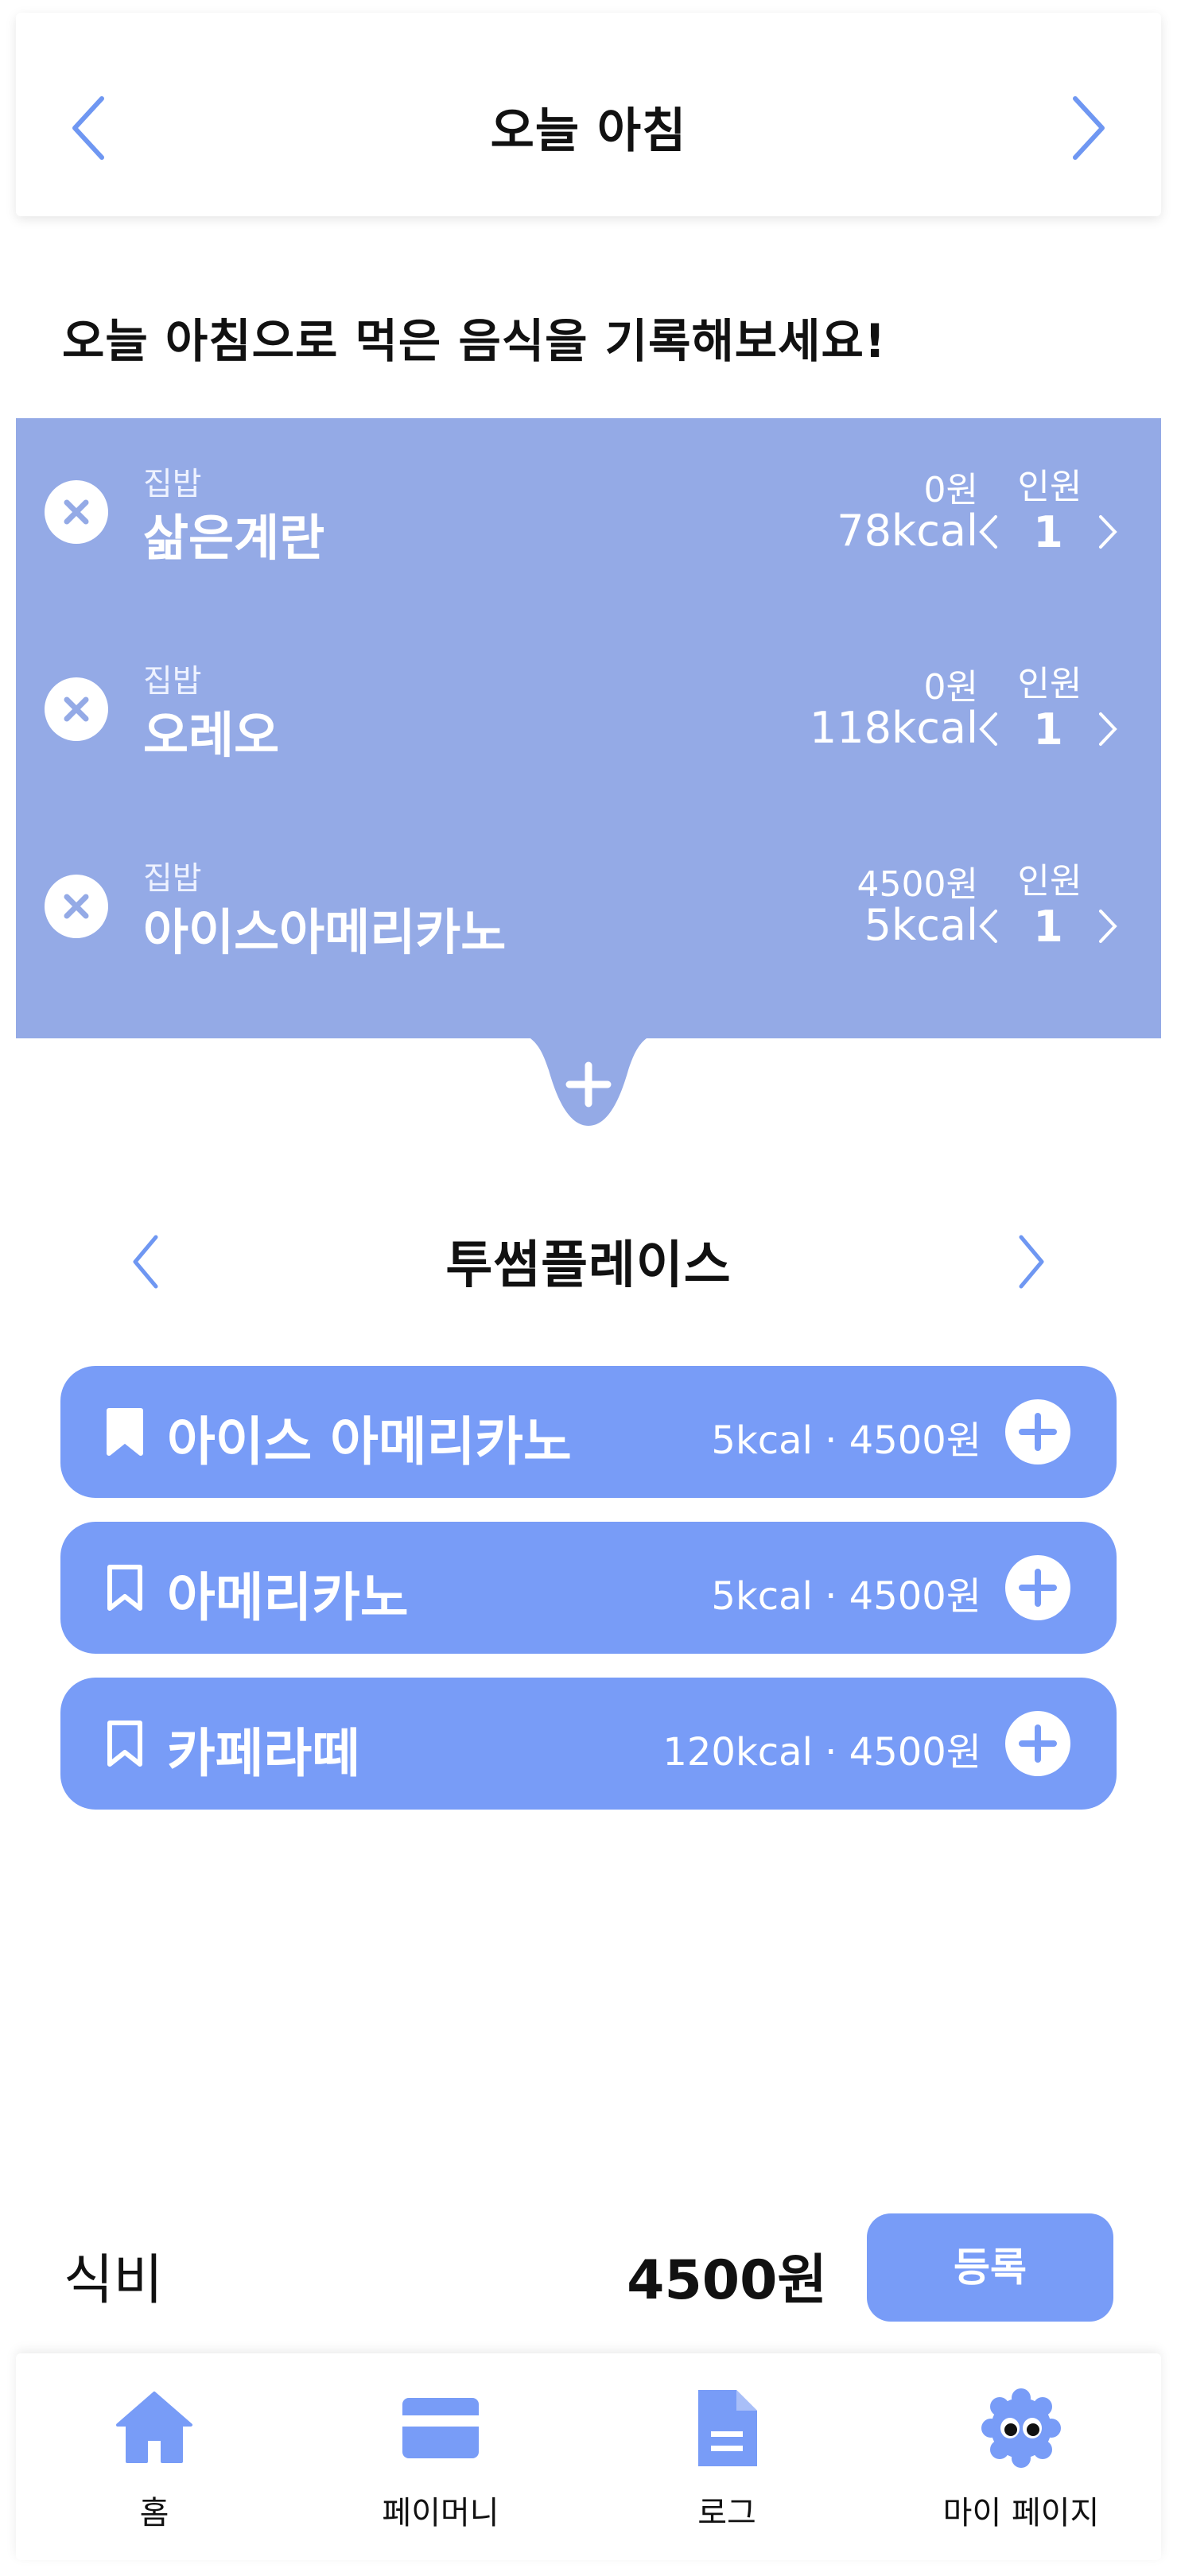  I want to click on tab-home: 홈, so click(155, 2463).